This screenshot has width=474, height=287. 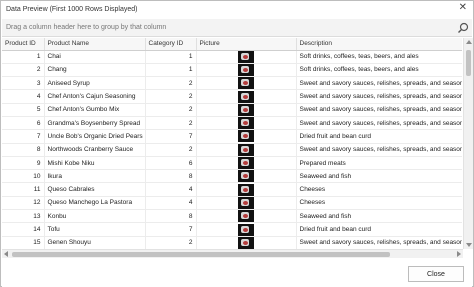 What do you see at coordinates (95, 176) in the screenshot?
I see `cell-product-name: Ikura` at bounding box center [95, 176].